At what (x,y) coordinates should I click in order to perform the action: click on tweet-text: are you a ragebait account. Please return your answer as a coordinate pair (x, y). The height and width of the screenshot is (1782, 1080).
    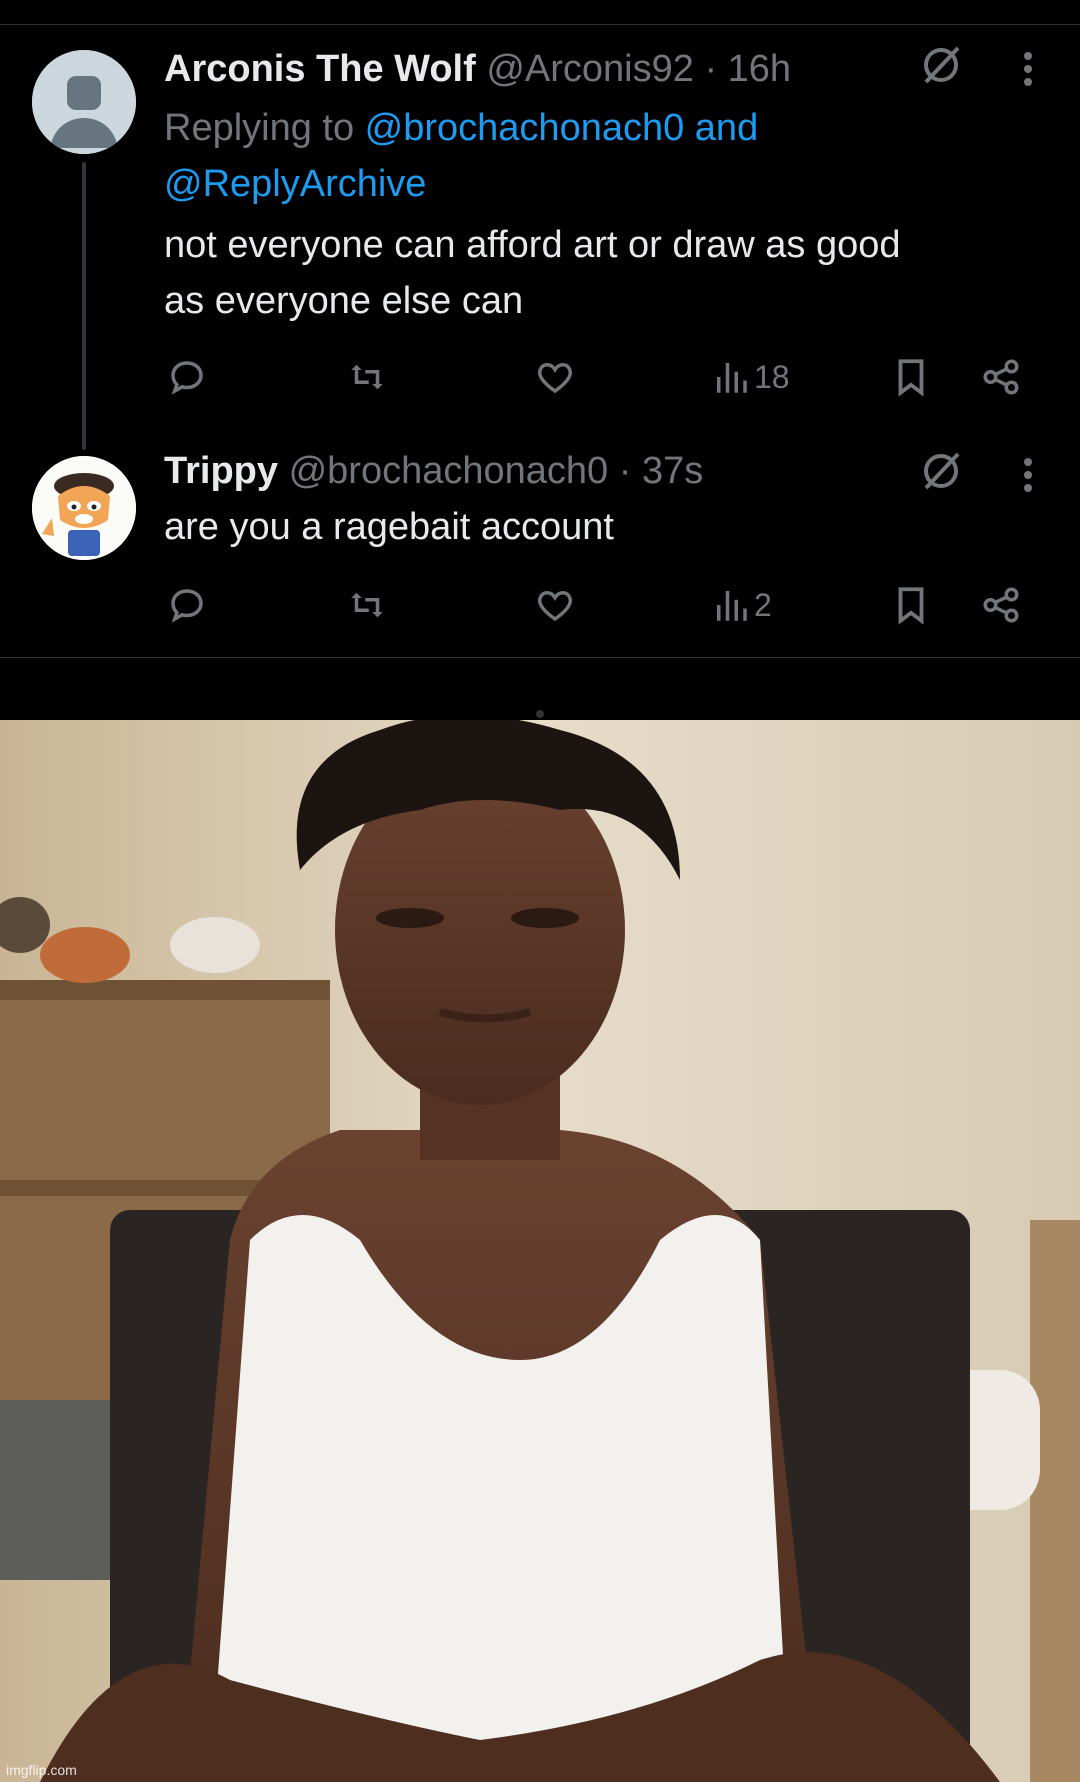
    Looking at the image, I should click on (594, 527).